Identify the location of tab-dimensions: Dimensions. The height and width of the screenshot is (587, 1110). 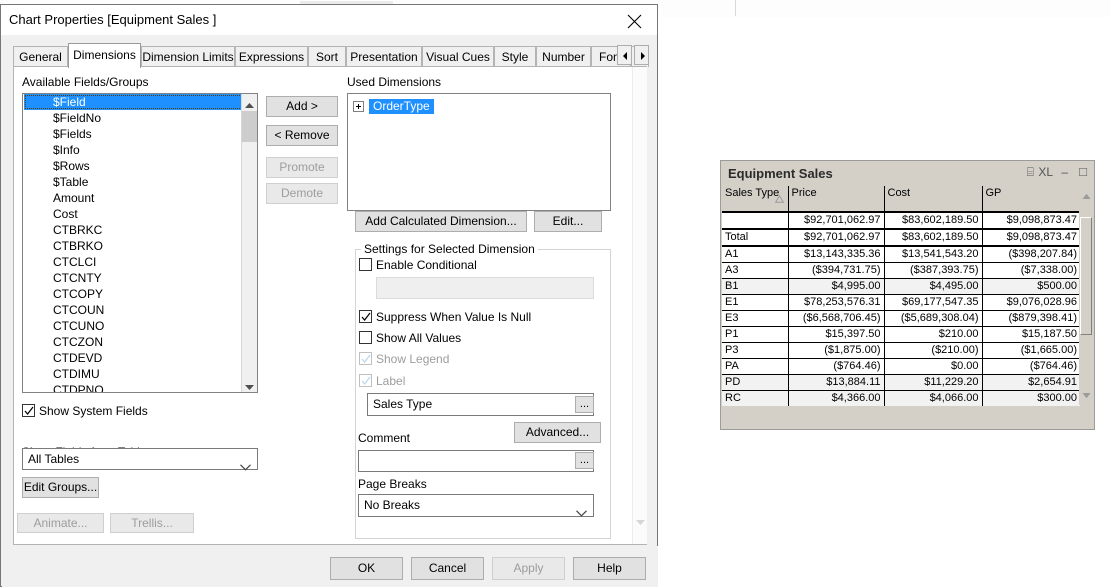
(104, 55).